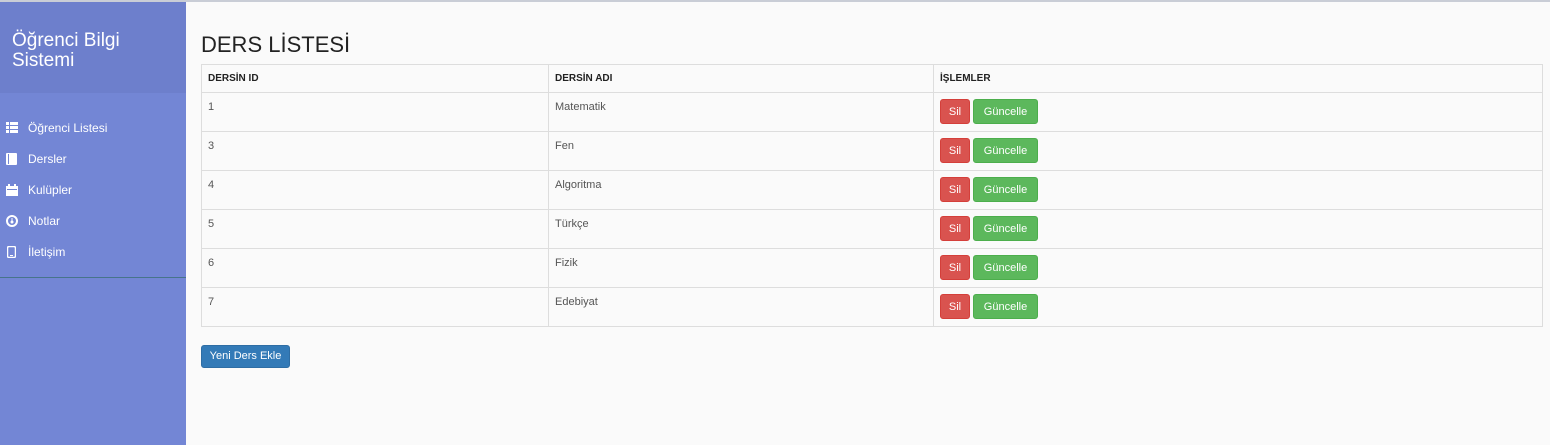  Describe the element at coordinates (93, 220) in the screenshot. I see `sidebar-item-notlar: Notlar` at that location.